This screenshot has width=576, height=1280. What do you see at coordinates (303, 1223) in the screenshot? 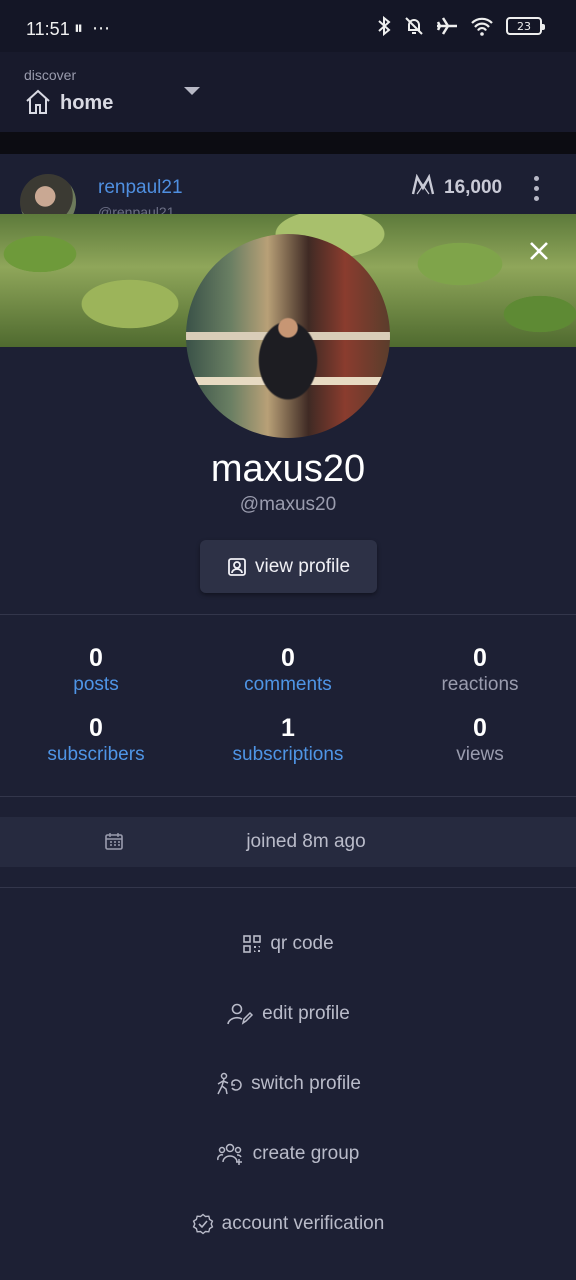
I see `account-verification-label: account verification` at bounding box center [303, 1223].